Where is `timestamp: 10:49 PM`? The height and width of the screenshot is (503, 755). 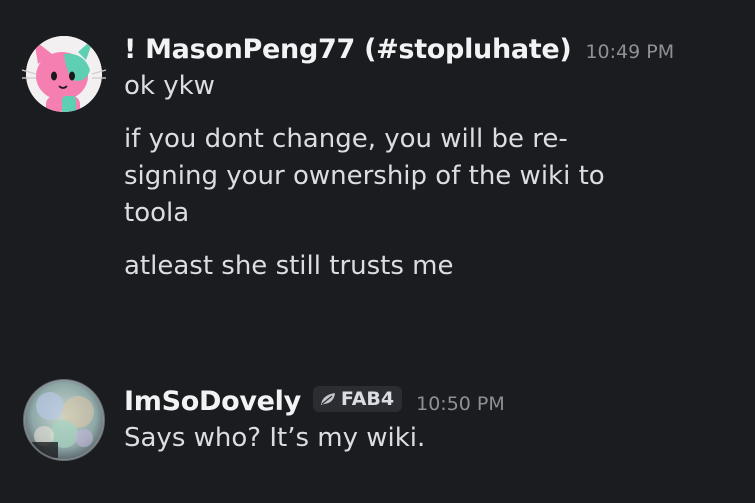 timestamp: 10:49 PM is located at coordinates (629, 52).